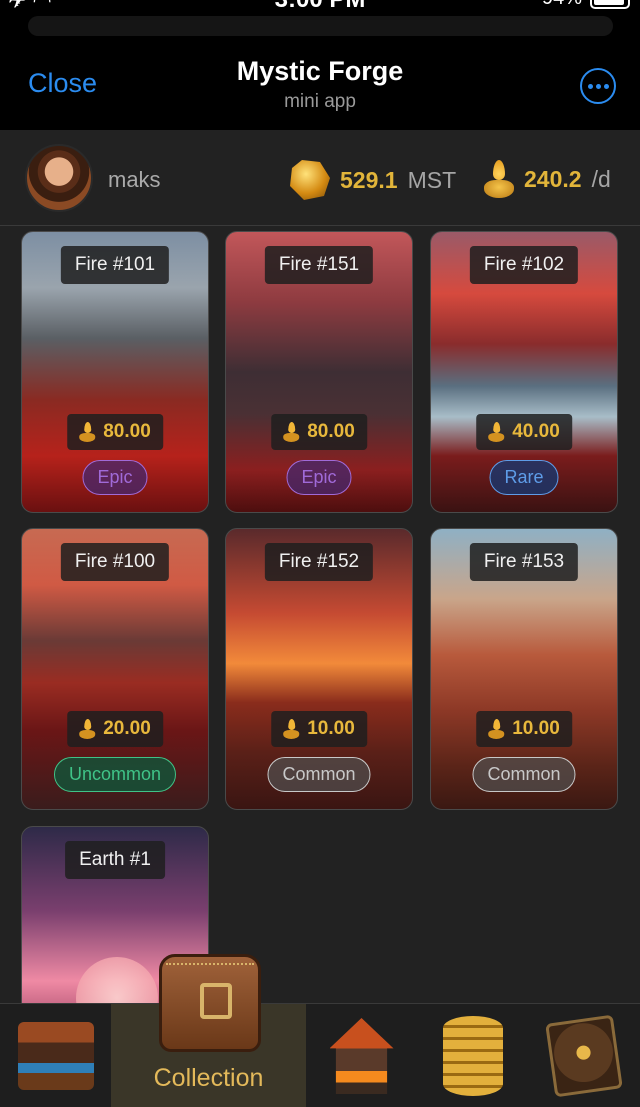 Image resolution: width=640 pixels, height=1107 pixels. What do you see at coordinates (562, 5) in the screenshot?
I see `battery-percent: 94%` at bounding box center [562, 5].